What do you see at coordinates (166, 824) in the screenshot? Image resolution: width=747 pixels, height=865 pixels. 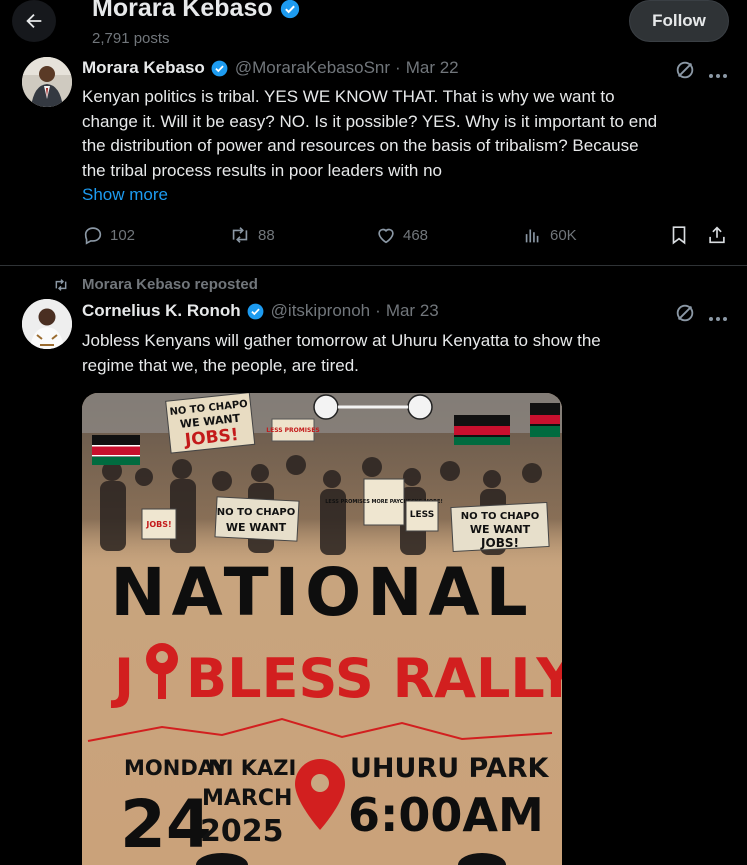 I see `svg-text: 24` at bounding box center [166, 824].